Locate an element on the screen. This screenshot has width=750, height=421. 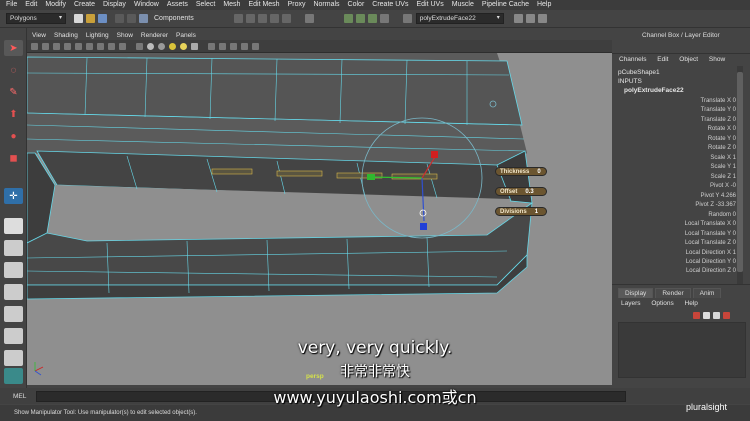
scrollbar-thumb is located at coordinates (740, 172).